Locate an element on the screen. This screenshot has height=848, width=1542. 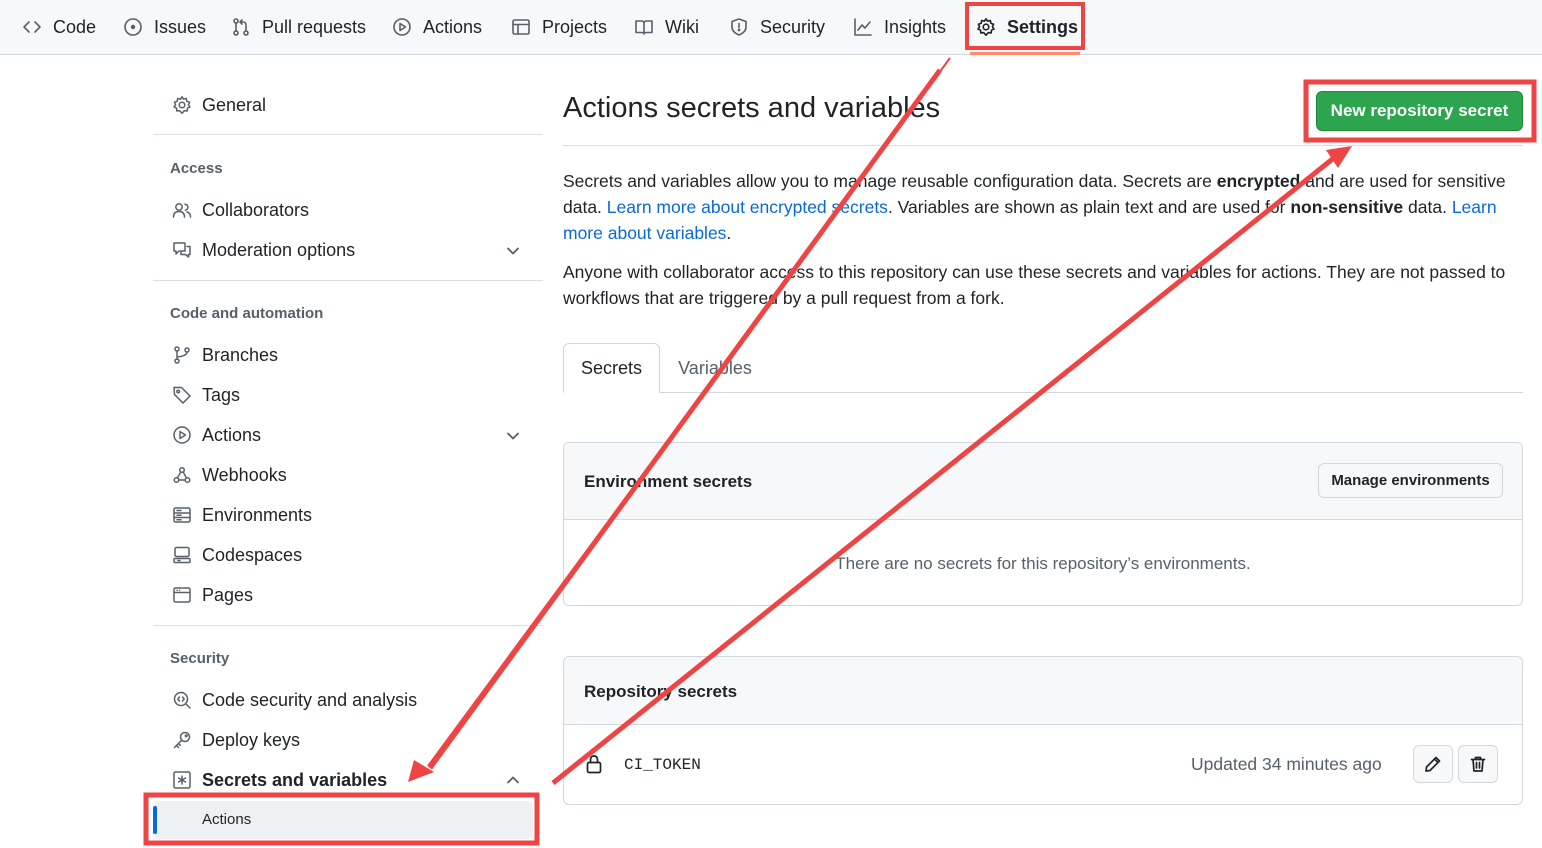
git-pull-request-icon is located at coordinates (241, 27).